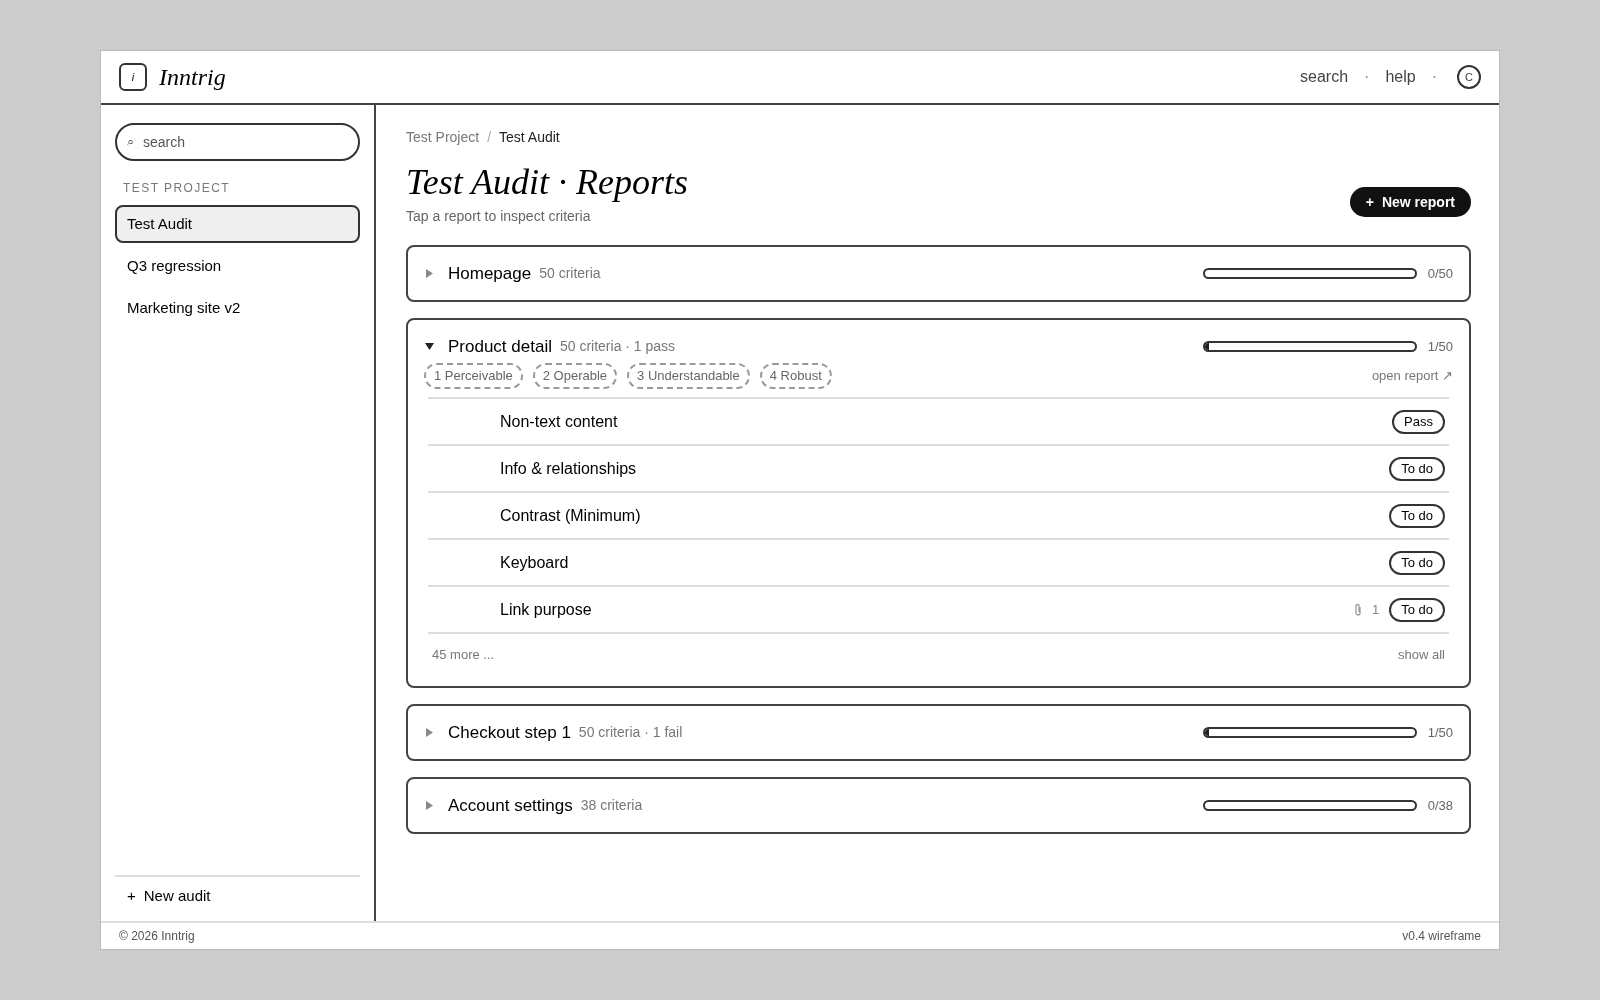 Image resolution: width=1600 pixels, height=1000 pixels. I want to click on nav-link: search, so click(1324, 77).